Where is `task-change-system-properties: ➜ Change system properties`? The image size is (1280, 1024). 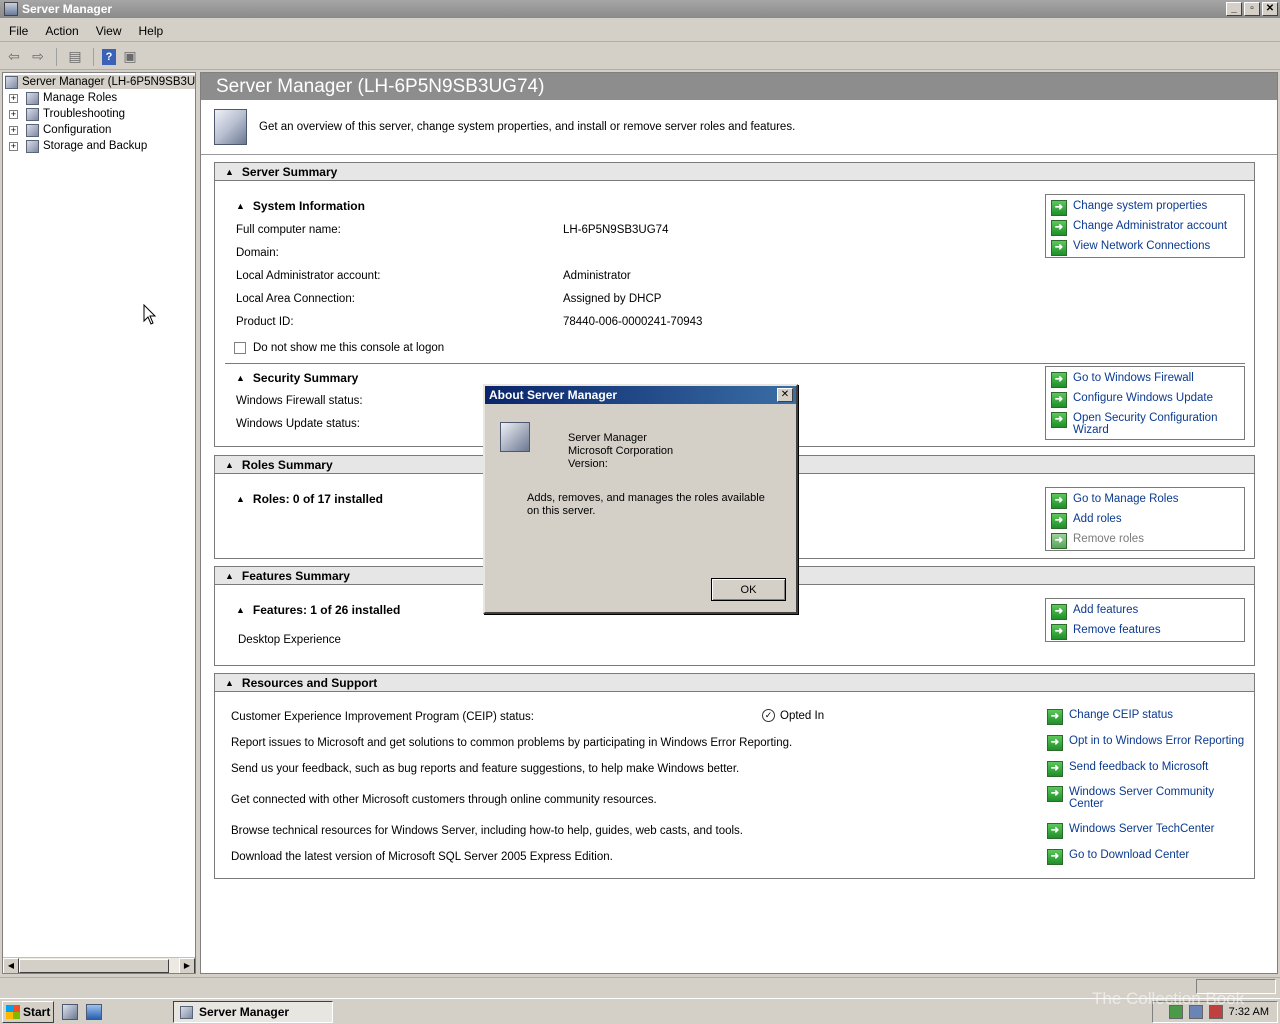
task-change-system-properties: ➜ Change system properties is located at coordinates (1129, 208).